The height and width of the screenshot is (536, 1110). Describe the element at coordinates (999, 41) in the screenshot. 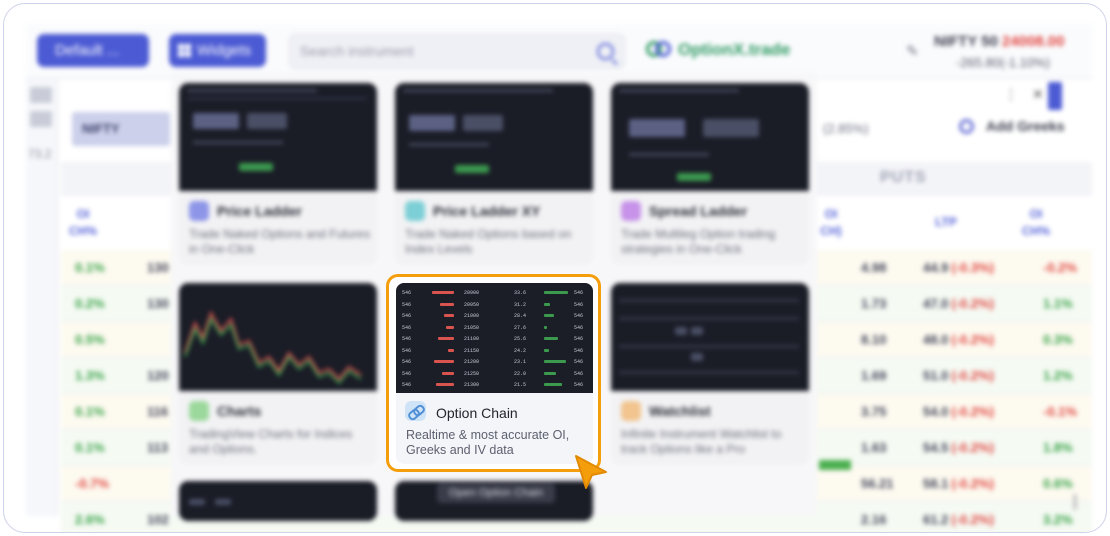

I see `index-ticker: NIFTY 50 24008.00` at that location.